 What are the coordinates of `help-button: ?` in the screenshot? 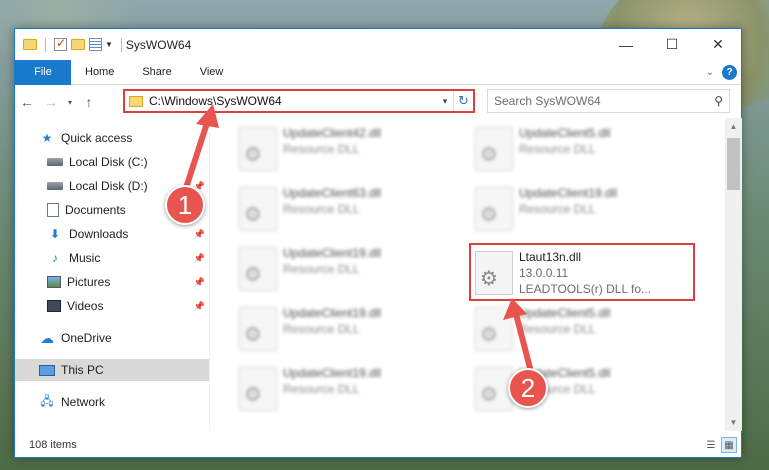 It's located at (729, 72).